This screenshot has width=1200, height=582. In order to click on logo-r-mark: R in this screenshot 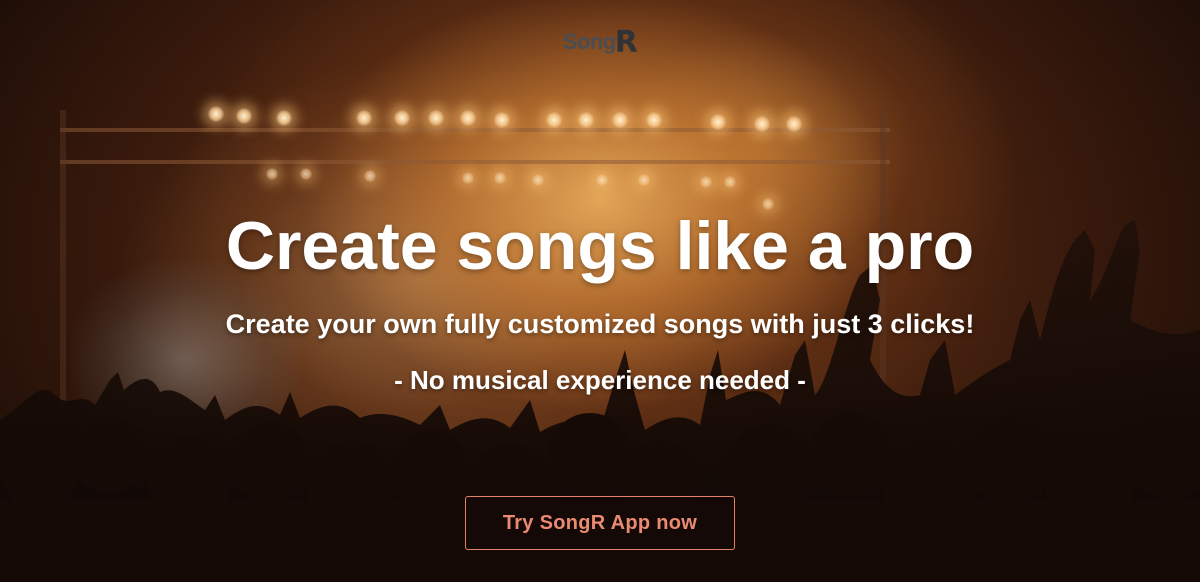, I will do `click(626, 42)`.